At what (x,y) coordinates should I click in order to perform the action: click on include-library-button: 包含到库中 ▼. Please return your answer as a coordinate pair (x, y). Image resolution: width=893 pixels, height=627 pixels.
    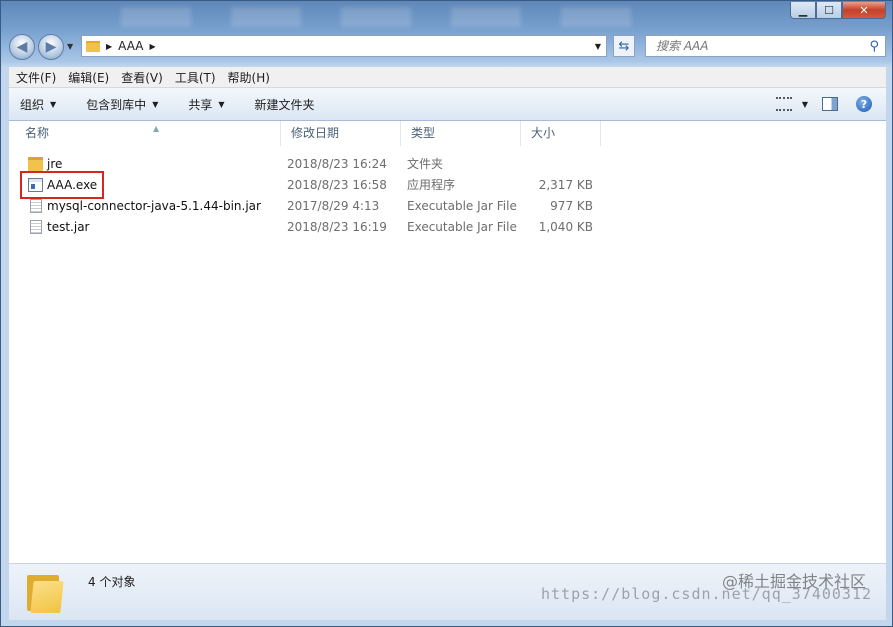
    Looking at the image, I should click on (122, 104).